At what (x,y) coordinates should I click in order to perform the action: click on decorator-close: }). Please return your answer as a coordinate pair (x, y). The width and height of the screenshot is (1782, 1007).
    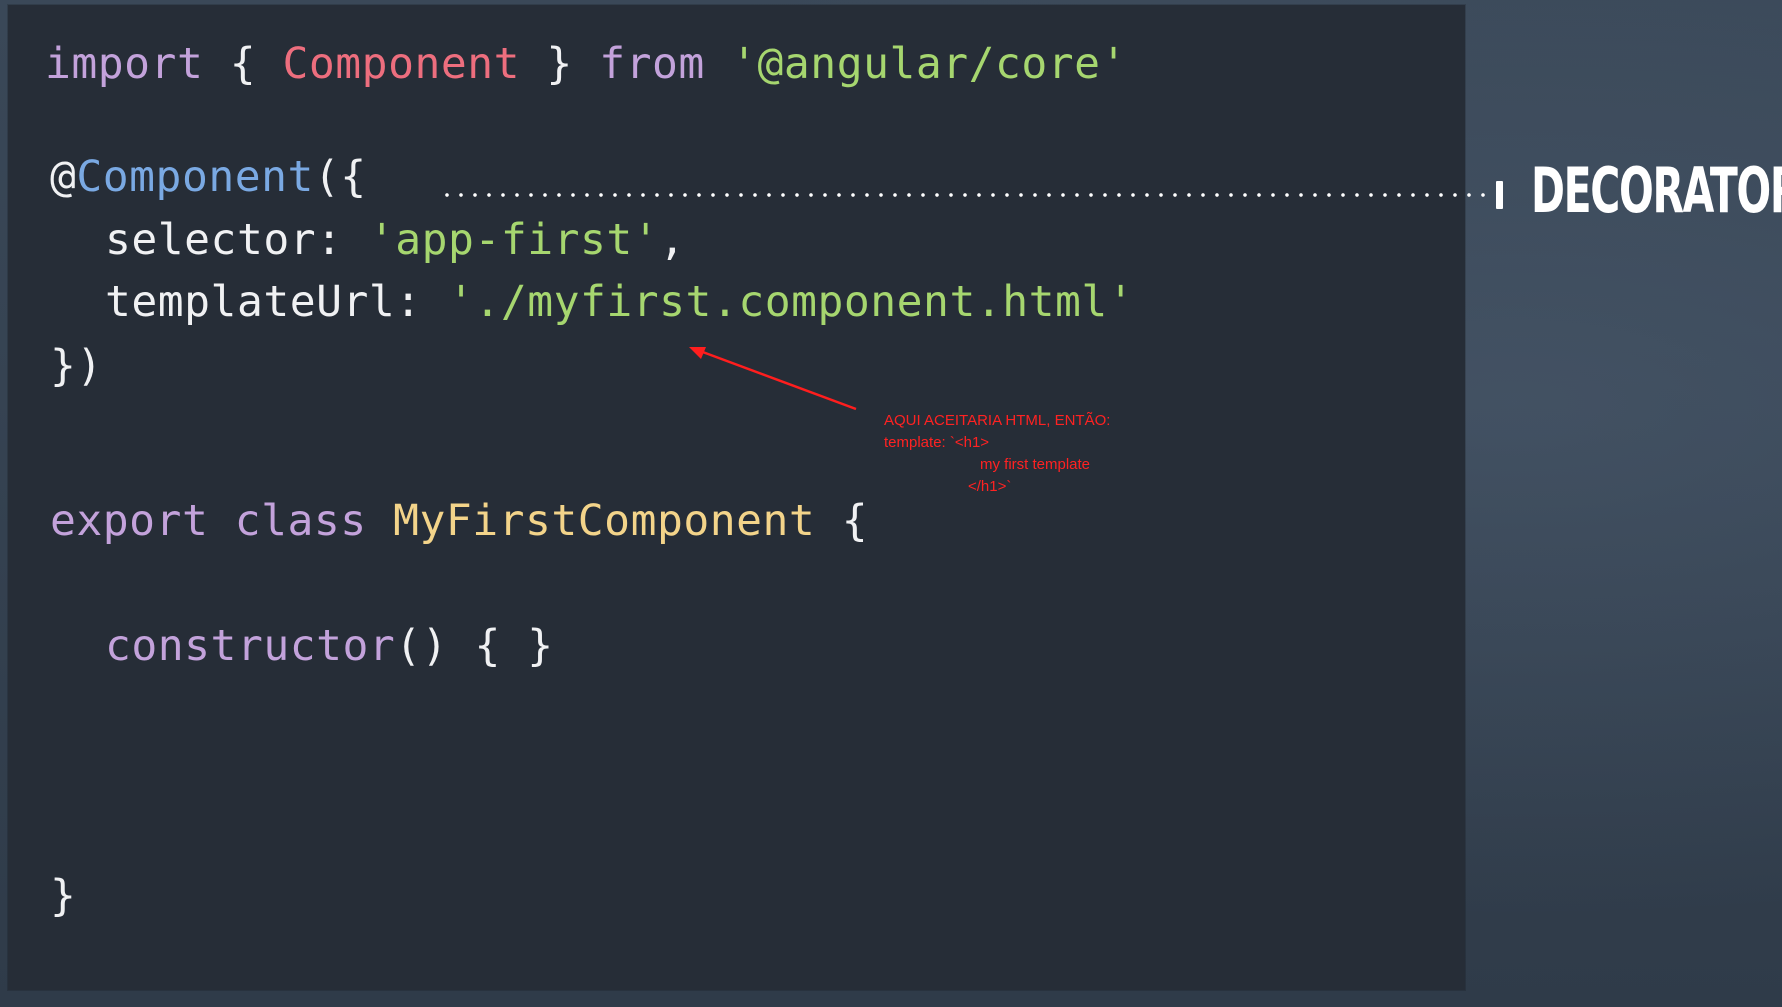
    Looking at the image, I should click on (76, 366).